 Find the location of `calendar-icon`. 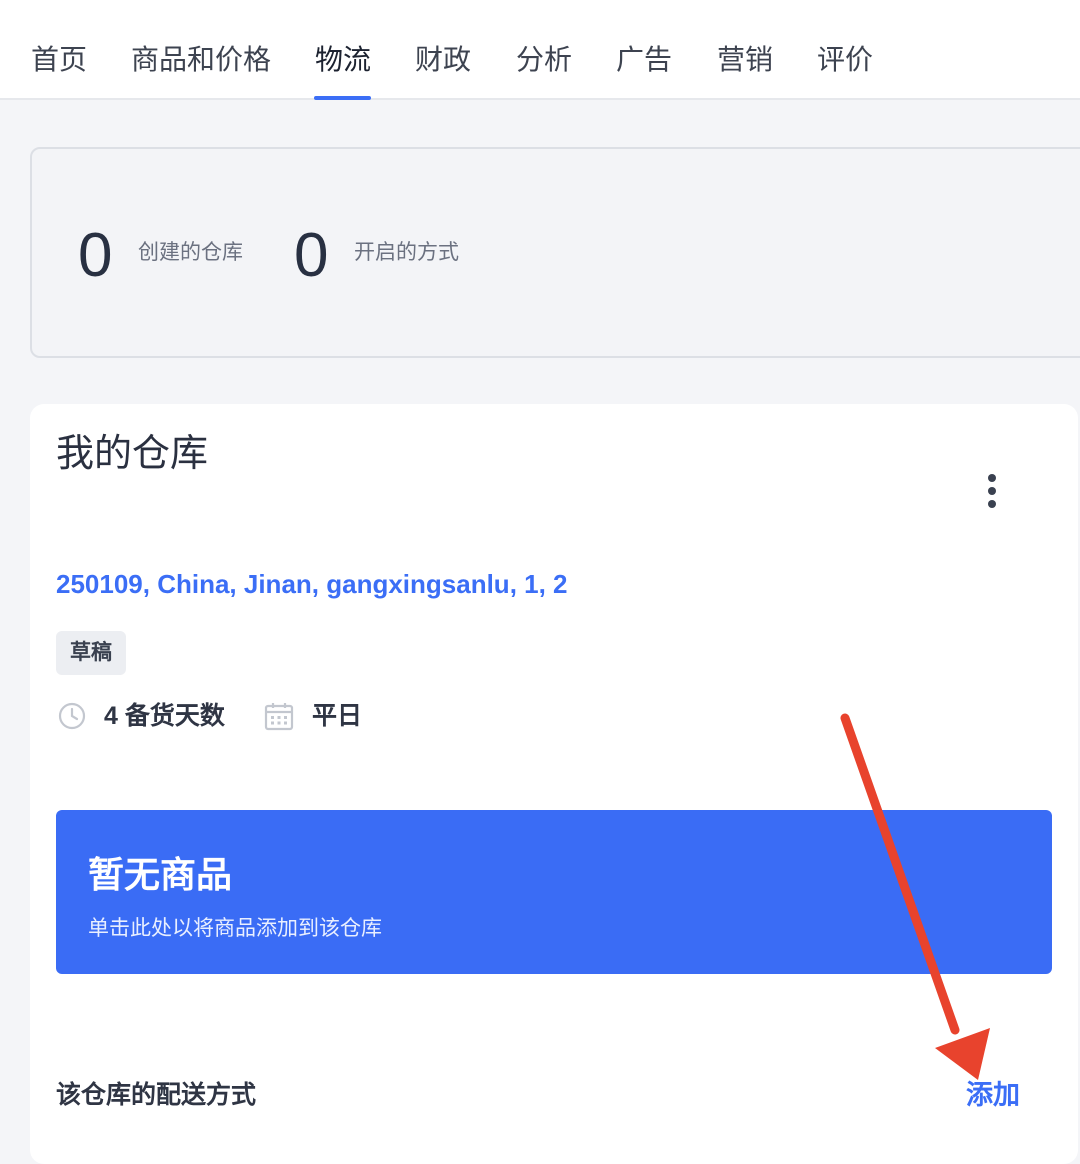

calendar-icon is located at coordinates (279, 717).